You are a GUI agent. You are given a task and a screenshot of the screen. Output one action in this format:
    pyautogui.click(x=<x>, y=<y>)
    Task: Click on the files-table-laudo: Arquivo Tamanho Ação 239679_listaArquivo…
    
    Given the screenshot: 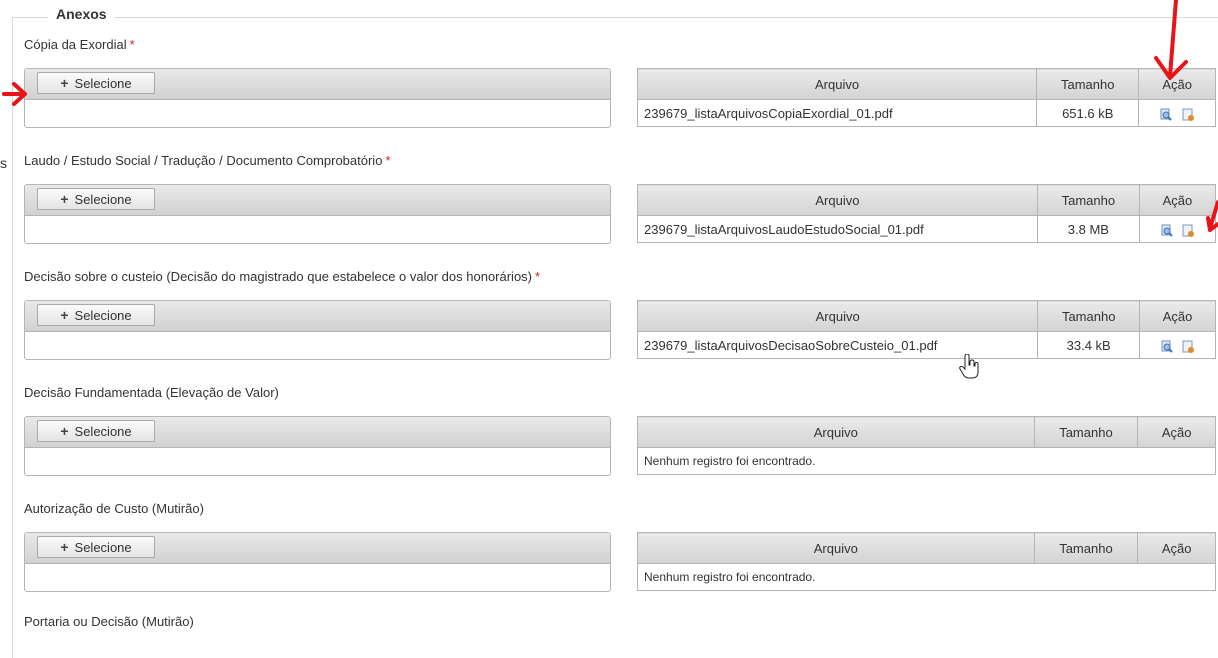 What is the action you would take?
    pyautogui.click(x=927, y=213)
    